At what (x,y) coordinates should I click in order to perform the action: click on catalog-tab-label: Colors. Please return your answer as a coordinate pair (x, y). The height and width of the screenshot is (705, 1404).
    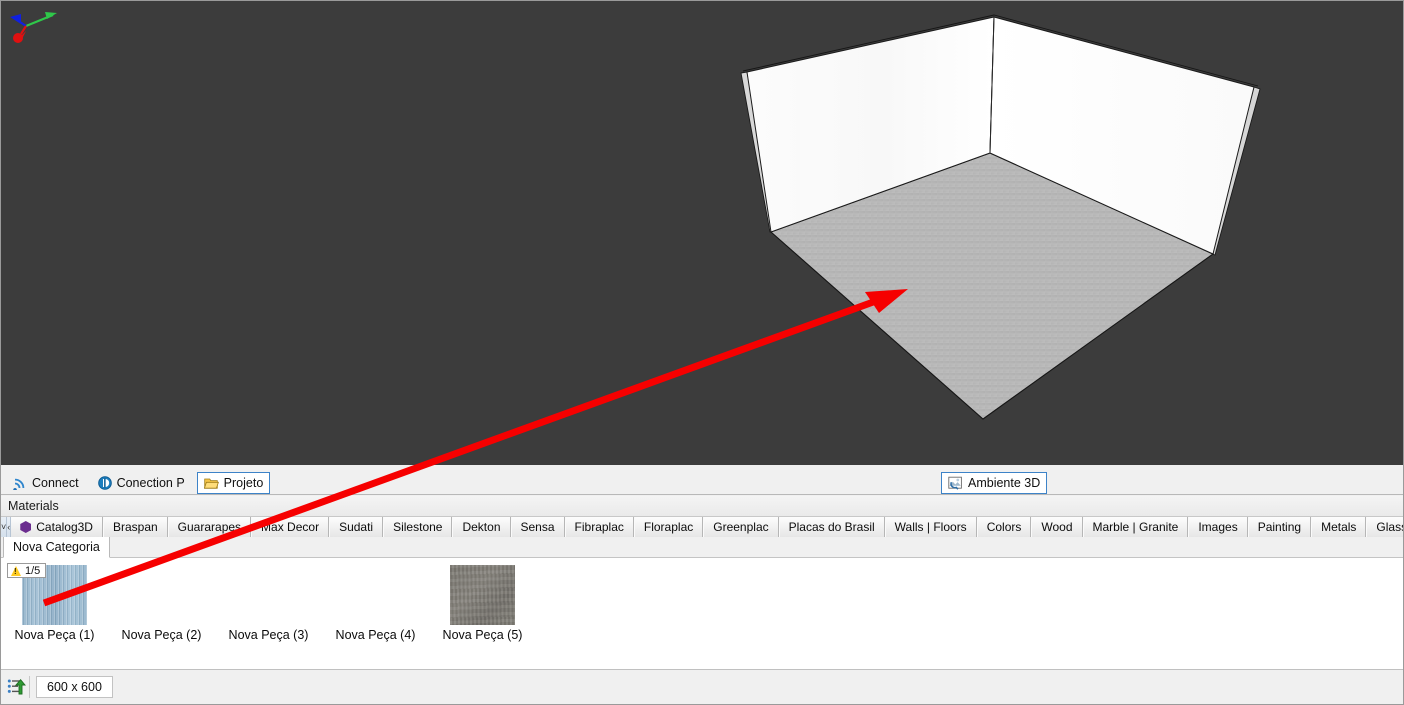
    Looking at the image, I should click on (1004, 527).